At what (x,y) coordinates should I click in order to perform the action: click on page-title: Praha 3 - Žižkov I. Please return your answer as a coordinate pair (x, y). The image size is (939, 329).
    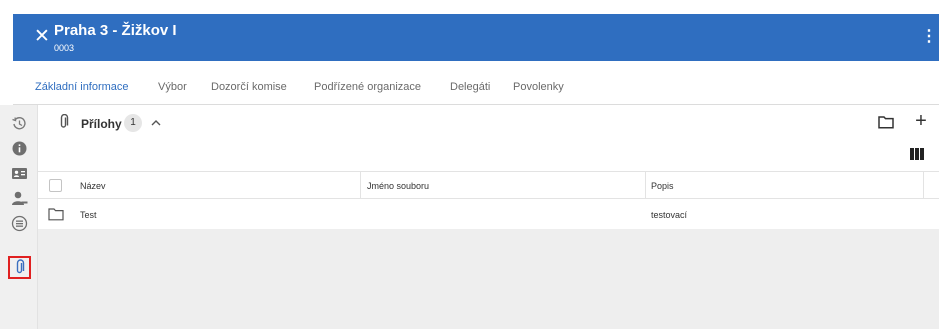
    Looking at the image, I should click on (115, 30).